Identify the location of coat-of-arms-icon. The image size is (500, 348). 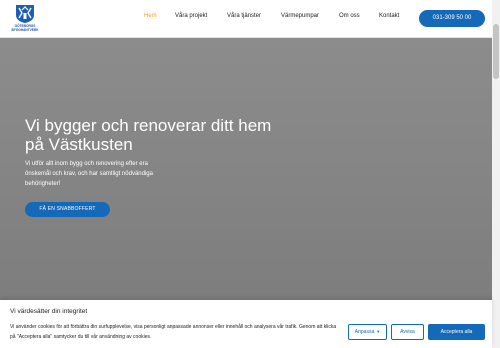
(25, 14).